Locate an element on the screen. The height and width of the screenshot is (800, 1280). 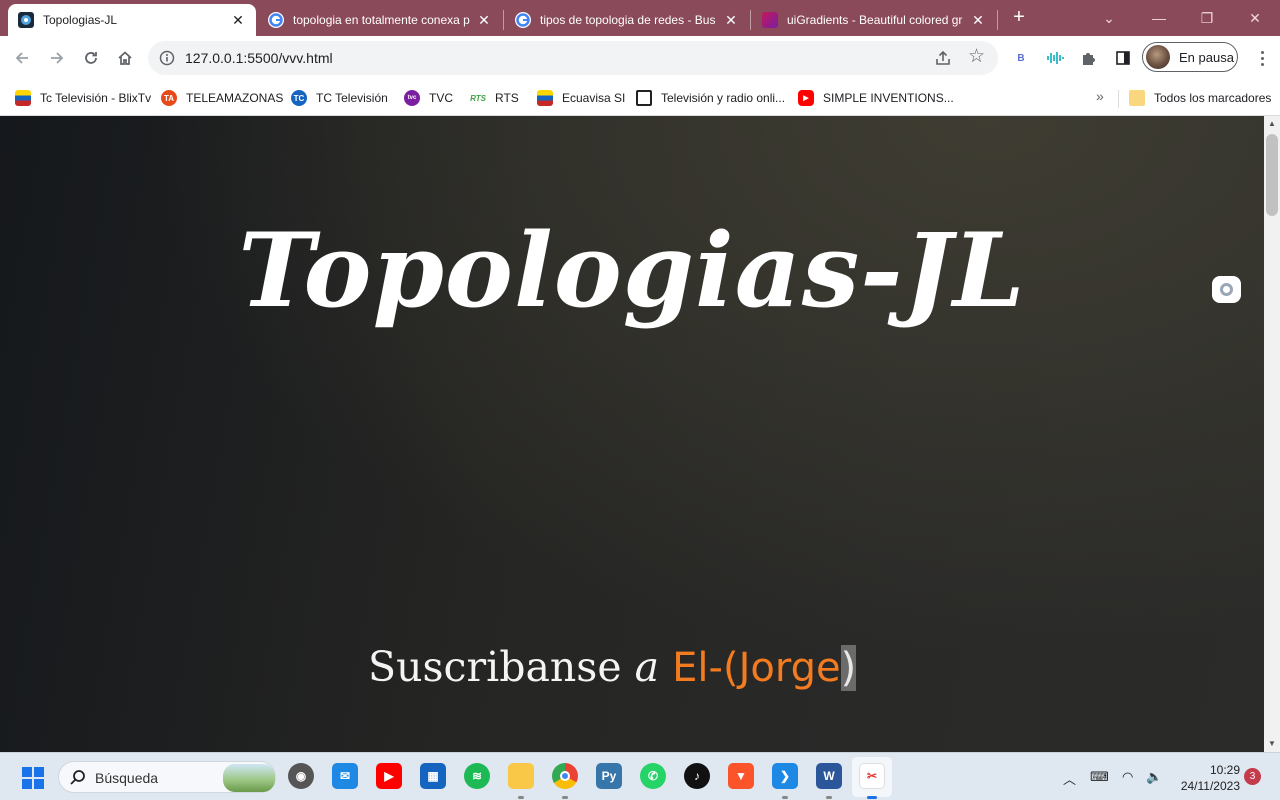
bookmark-label: Ecuavisa SI is located at coordinates (594, 98).